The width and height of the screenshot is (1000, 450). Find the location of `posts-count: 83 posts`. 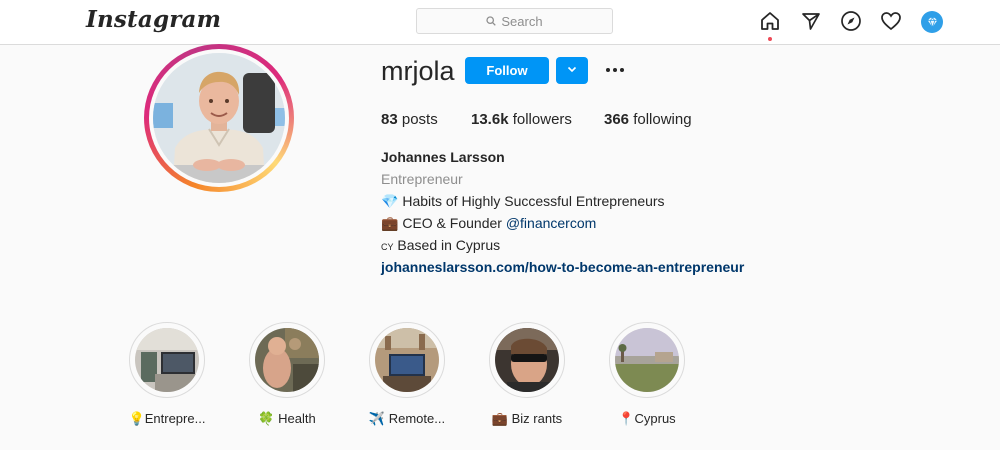

posts-count: 83 posts is located at coordinates (409, 119).